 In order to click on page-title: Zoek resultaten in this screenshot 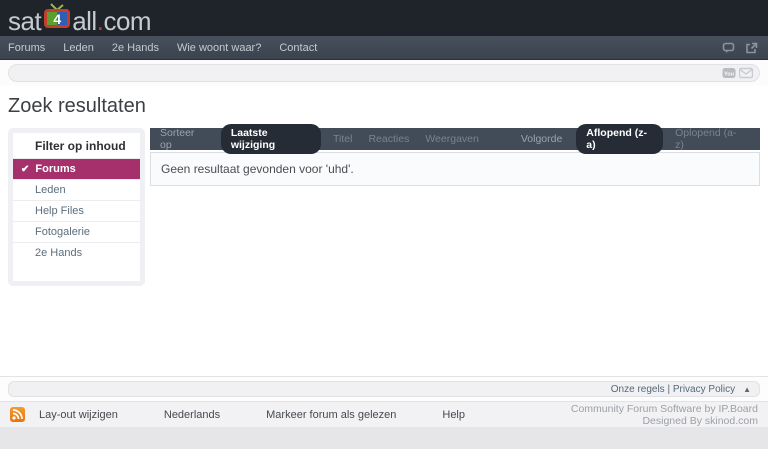, I will do `click(77, 106)`.